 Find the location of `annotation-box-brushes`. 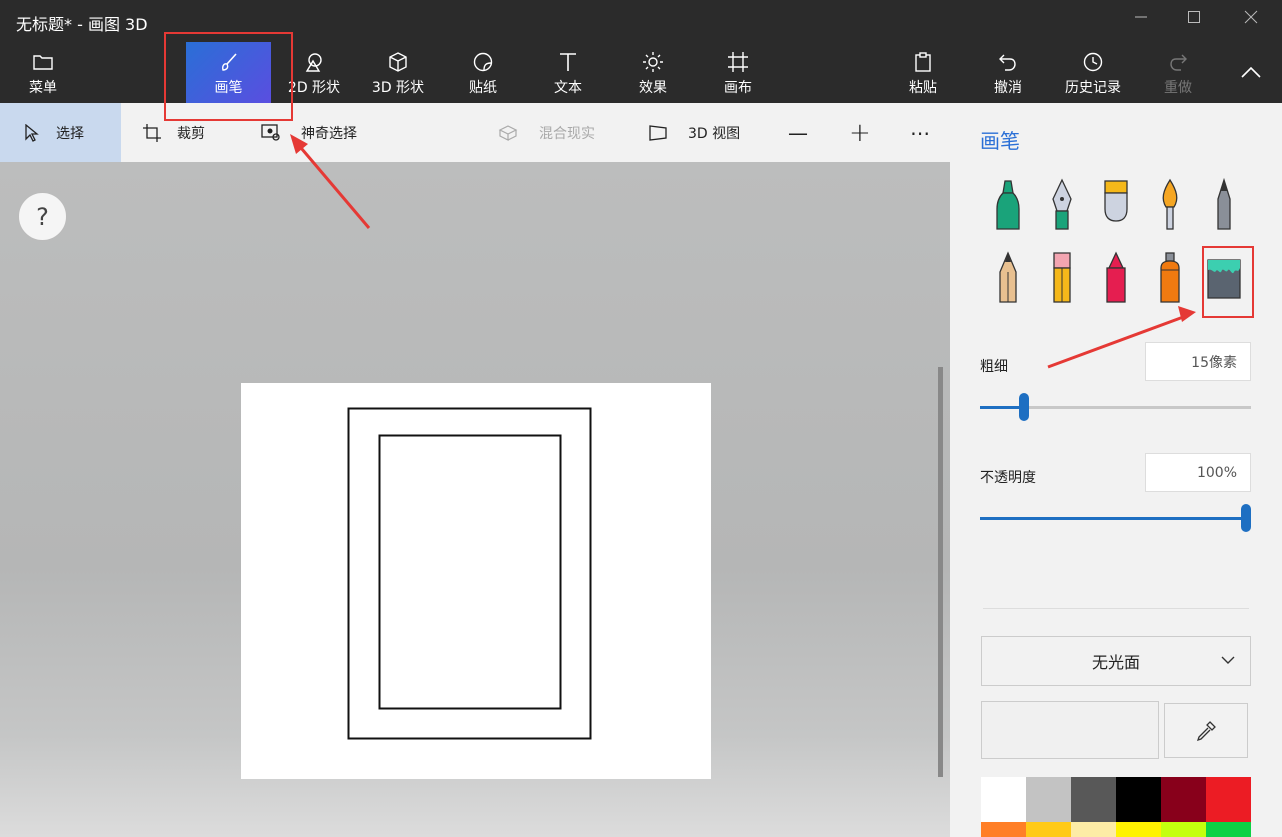

annotation-box-brushes is located at coordinates (228, 76).